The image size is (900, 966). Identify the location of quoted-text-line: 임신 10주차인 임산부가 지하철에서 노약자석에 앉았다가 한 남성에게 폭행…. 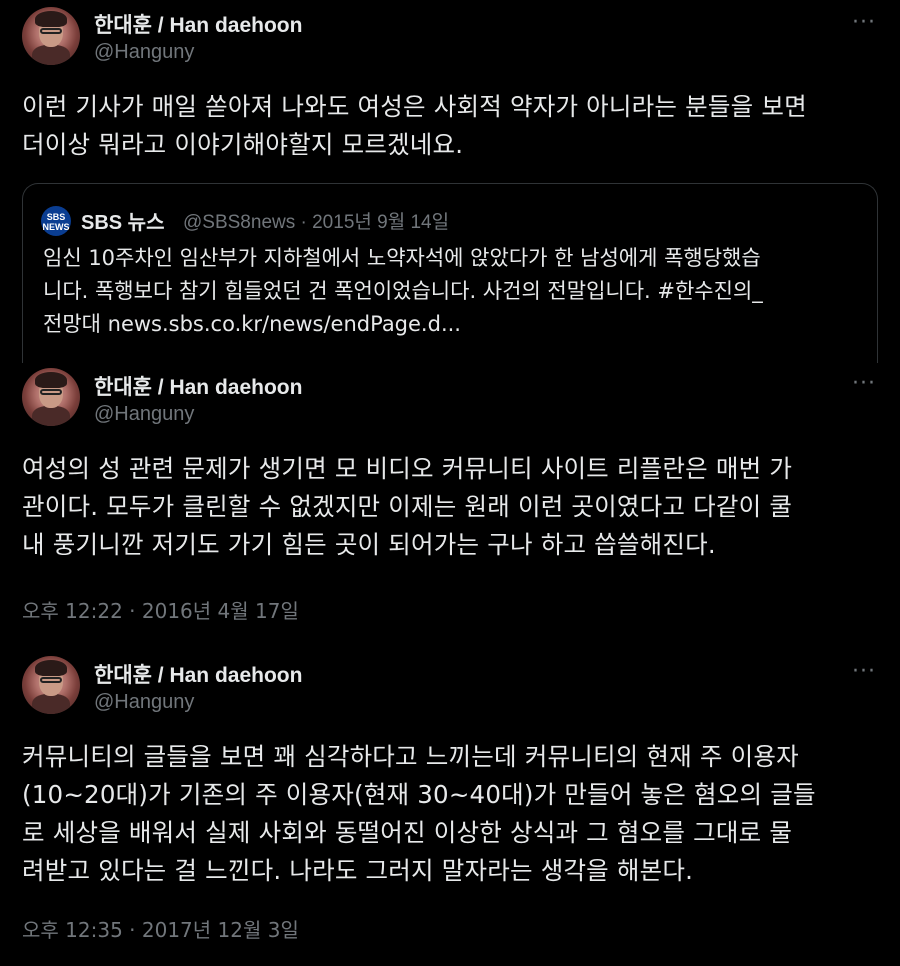
(402, 258).